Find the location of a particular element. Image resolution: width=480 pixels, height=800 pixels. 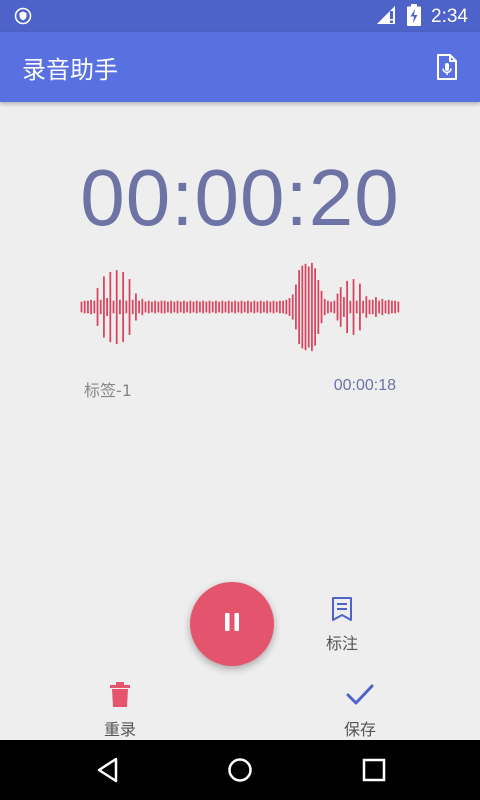

pause-icon is located at coordinates (232, 624).